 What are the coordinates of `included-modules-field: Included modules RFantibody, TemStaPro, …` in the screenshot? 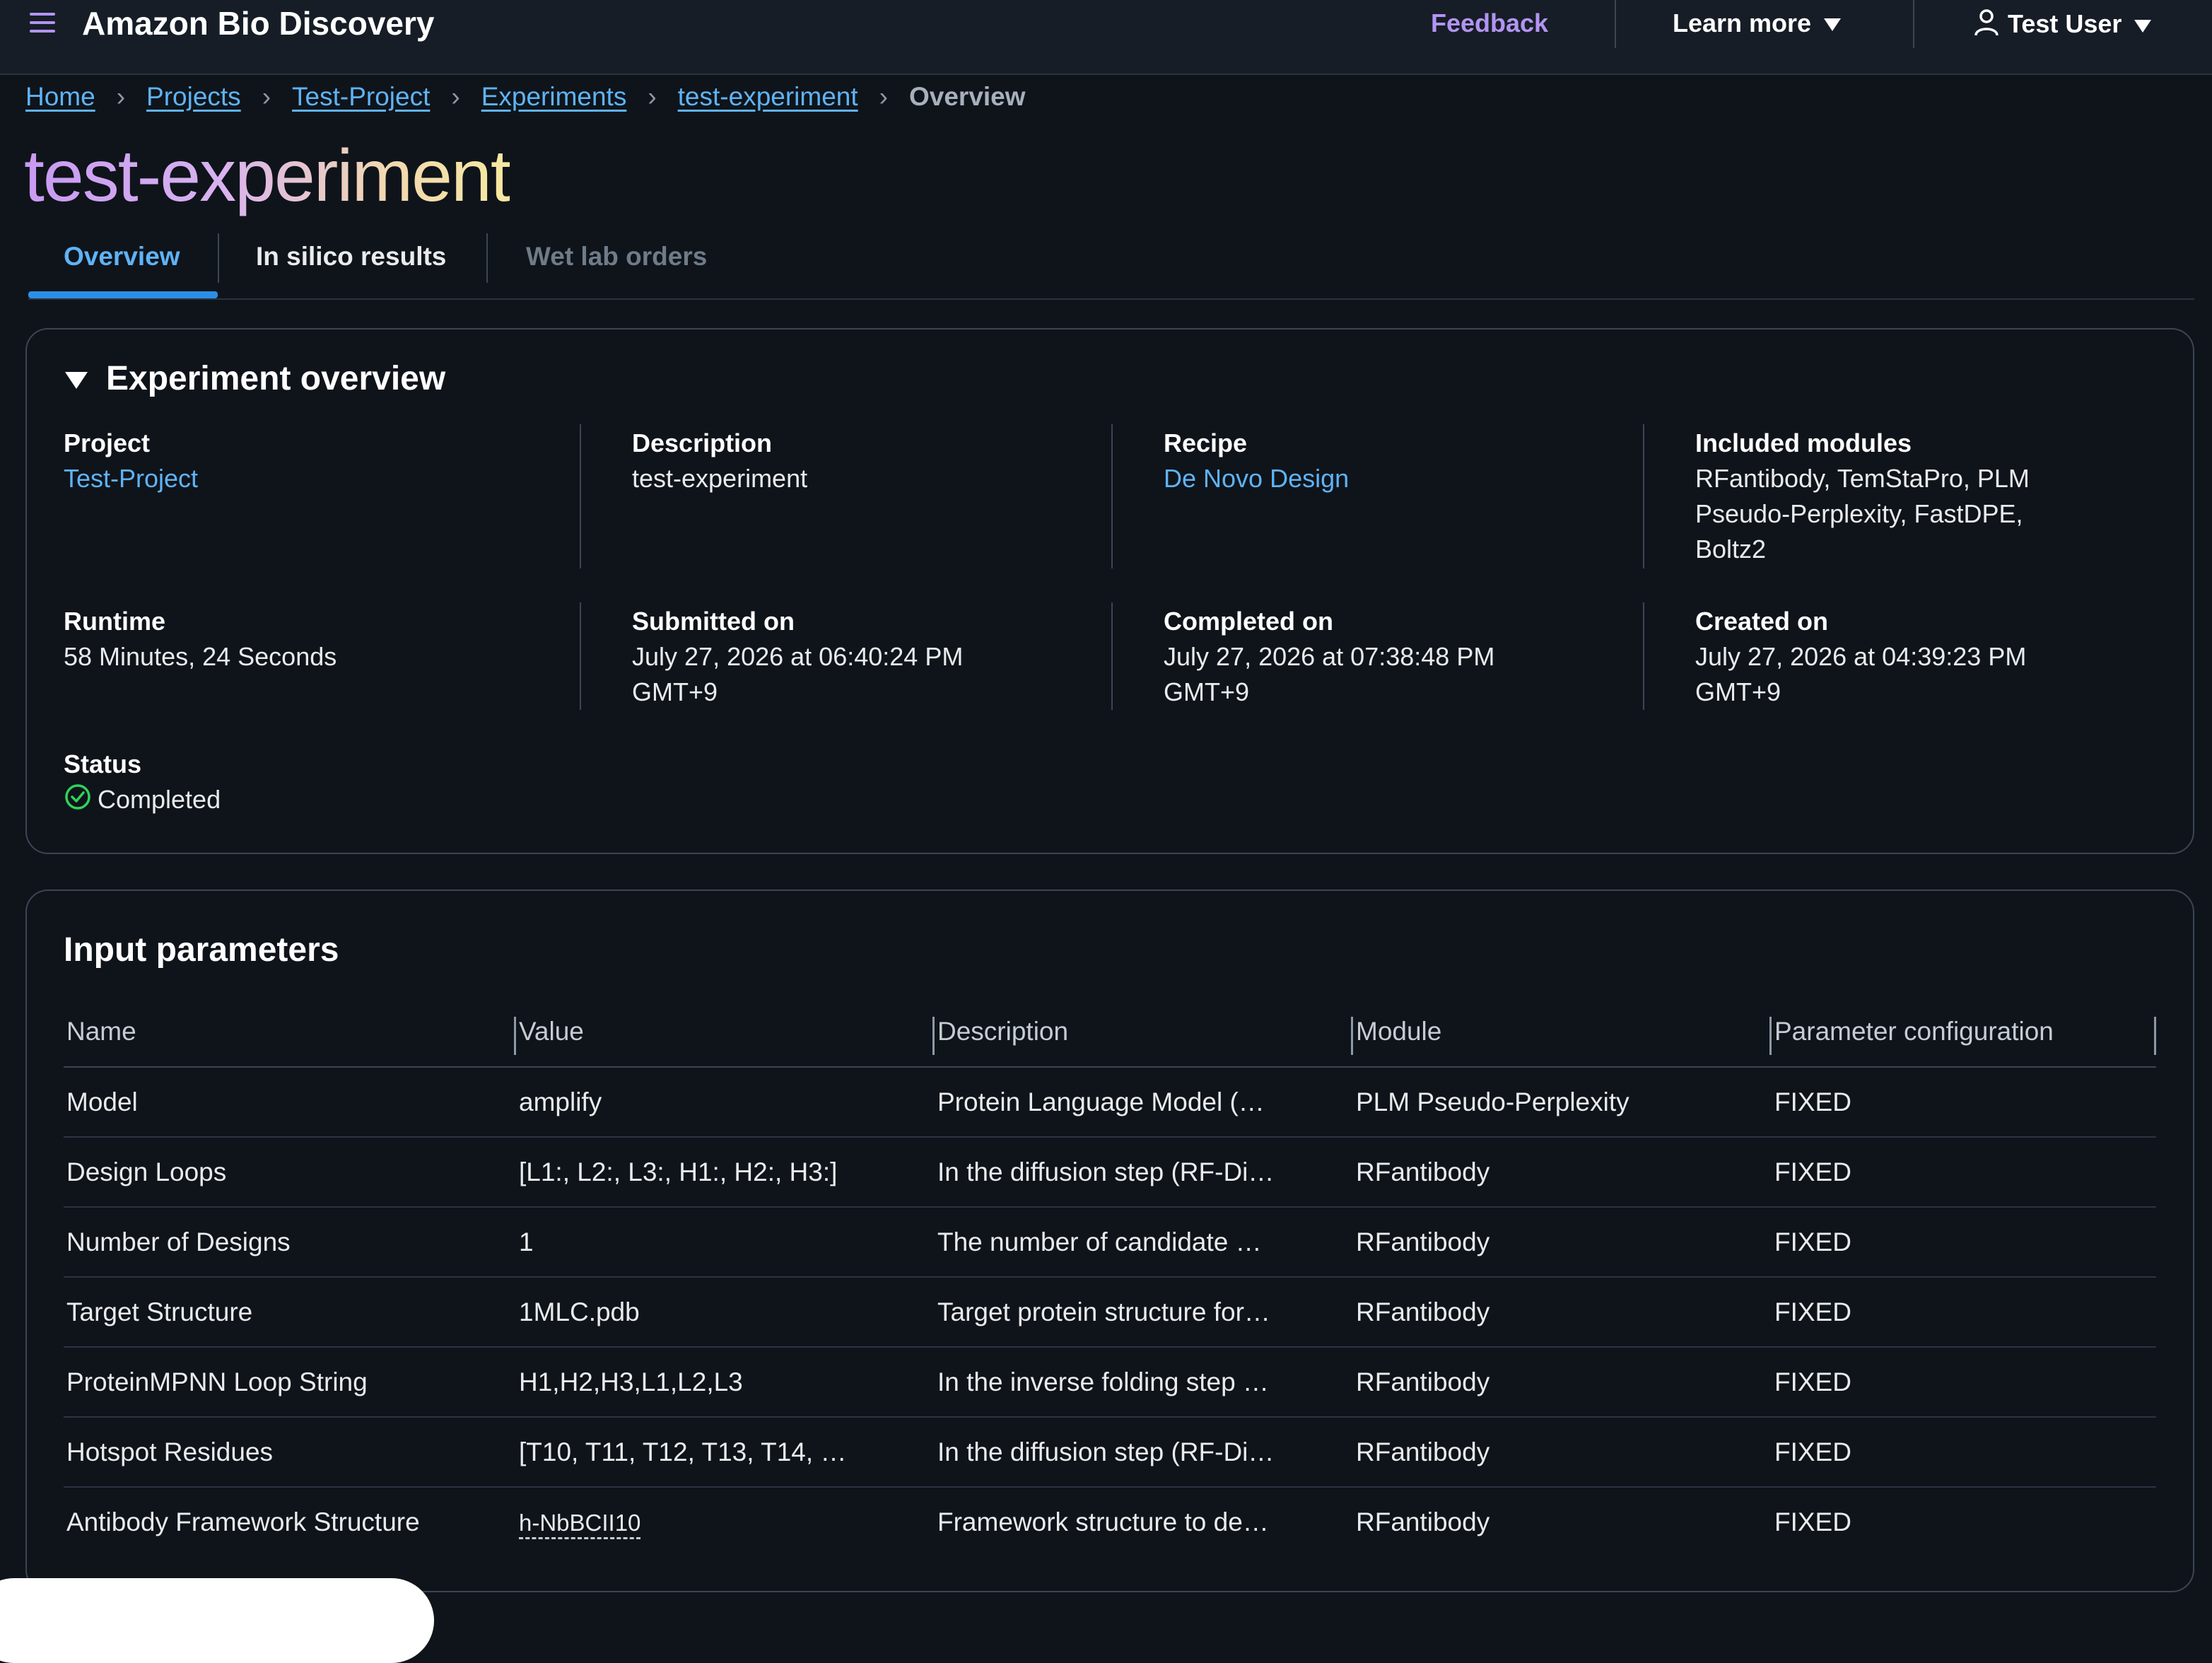 It's located at (1862, 496).